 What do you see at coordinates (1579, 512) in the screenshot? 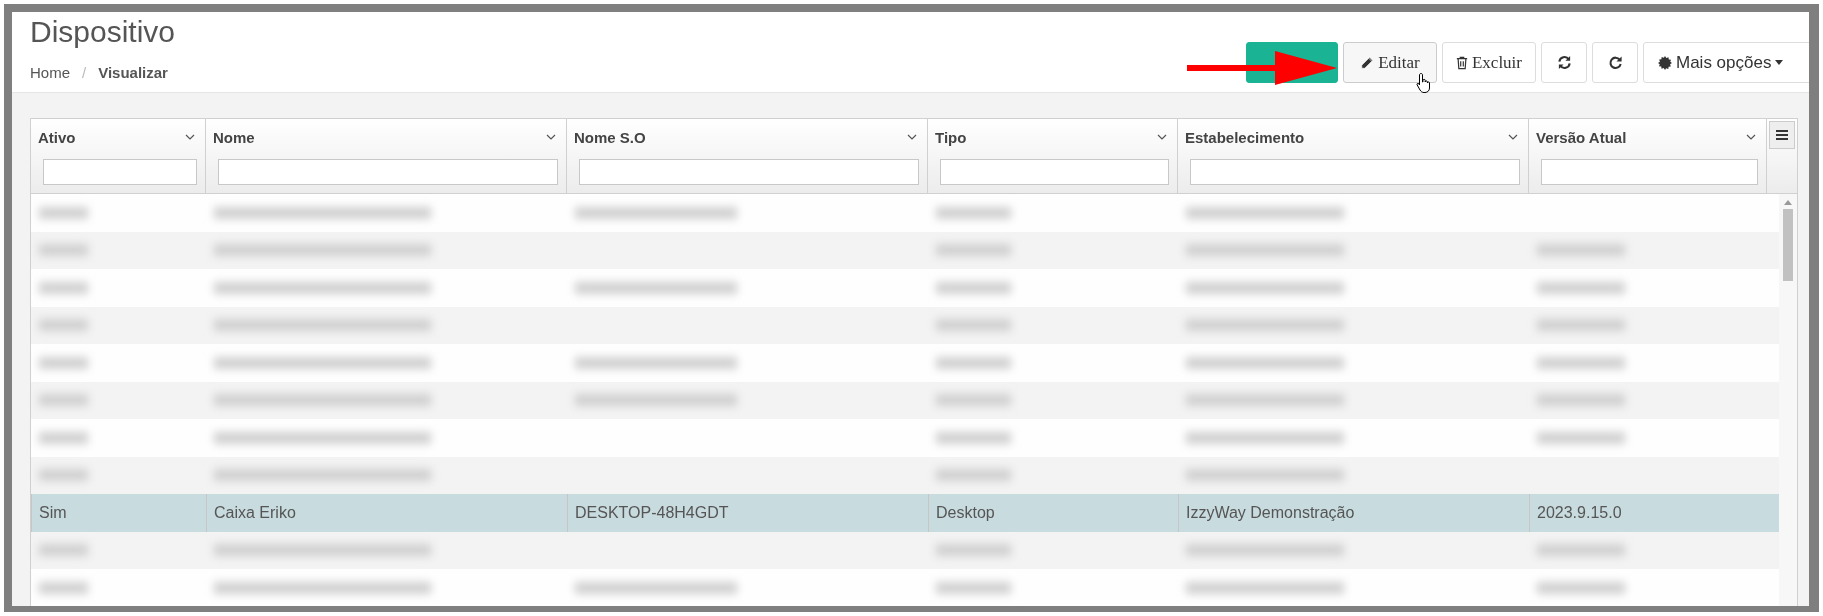
I see `table-cell: 2023.9.15.0` at bounding box center [1579, 512].